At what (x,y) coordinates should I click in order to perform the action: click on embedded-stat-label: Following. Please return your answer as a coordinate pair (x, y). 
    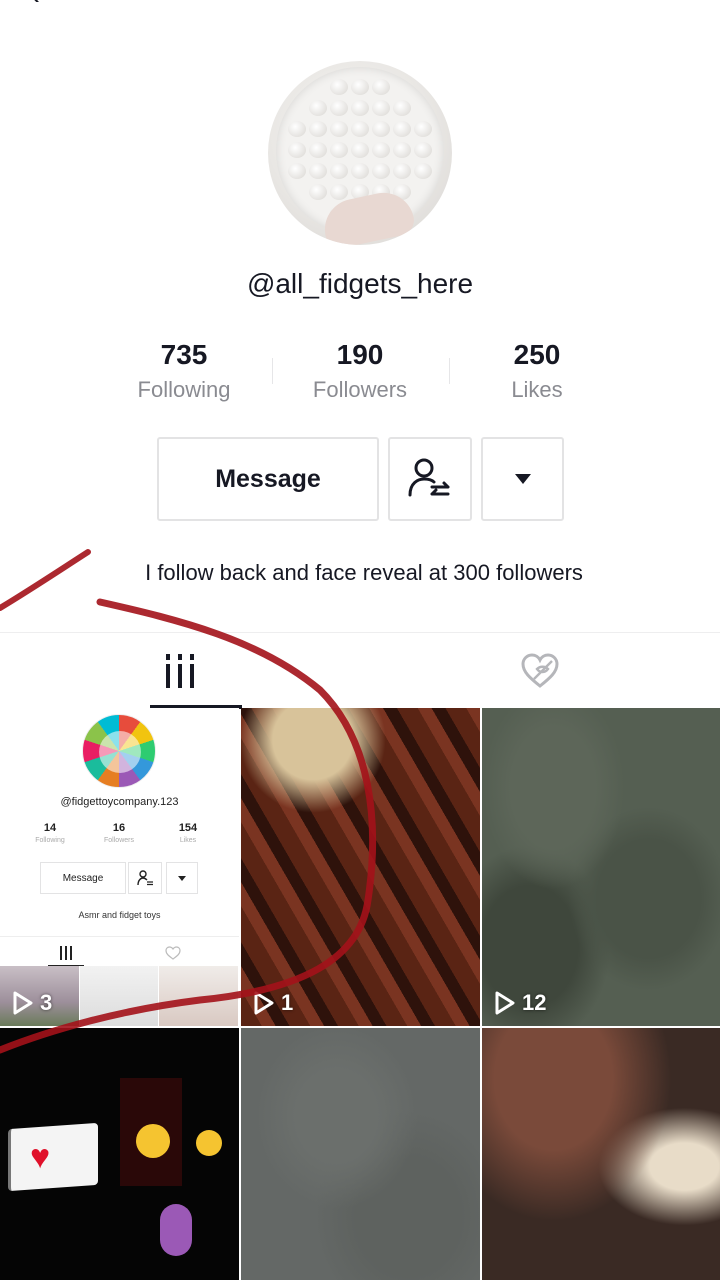
    Looking at the image, I should click on (50, 840).